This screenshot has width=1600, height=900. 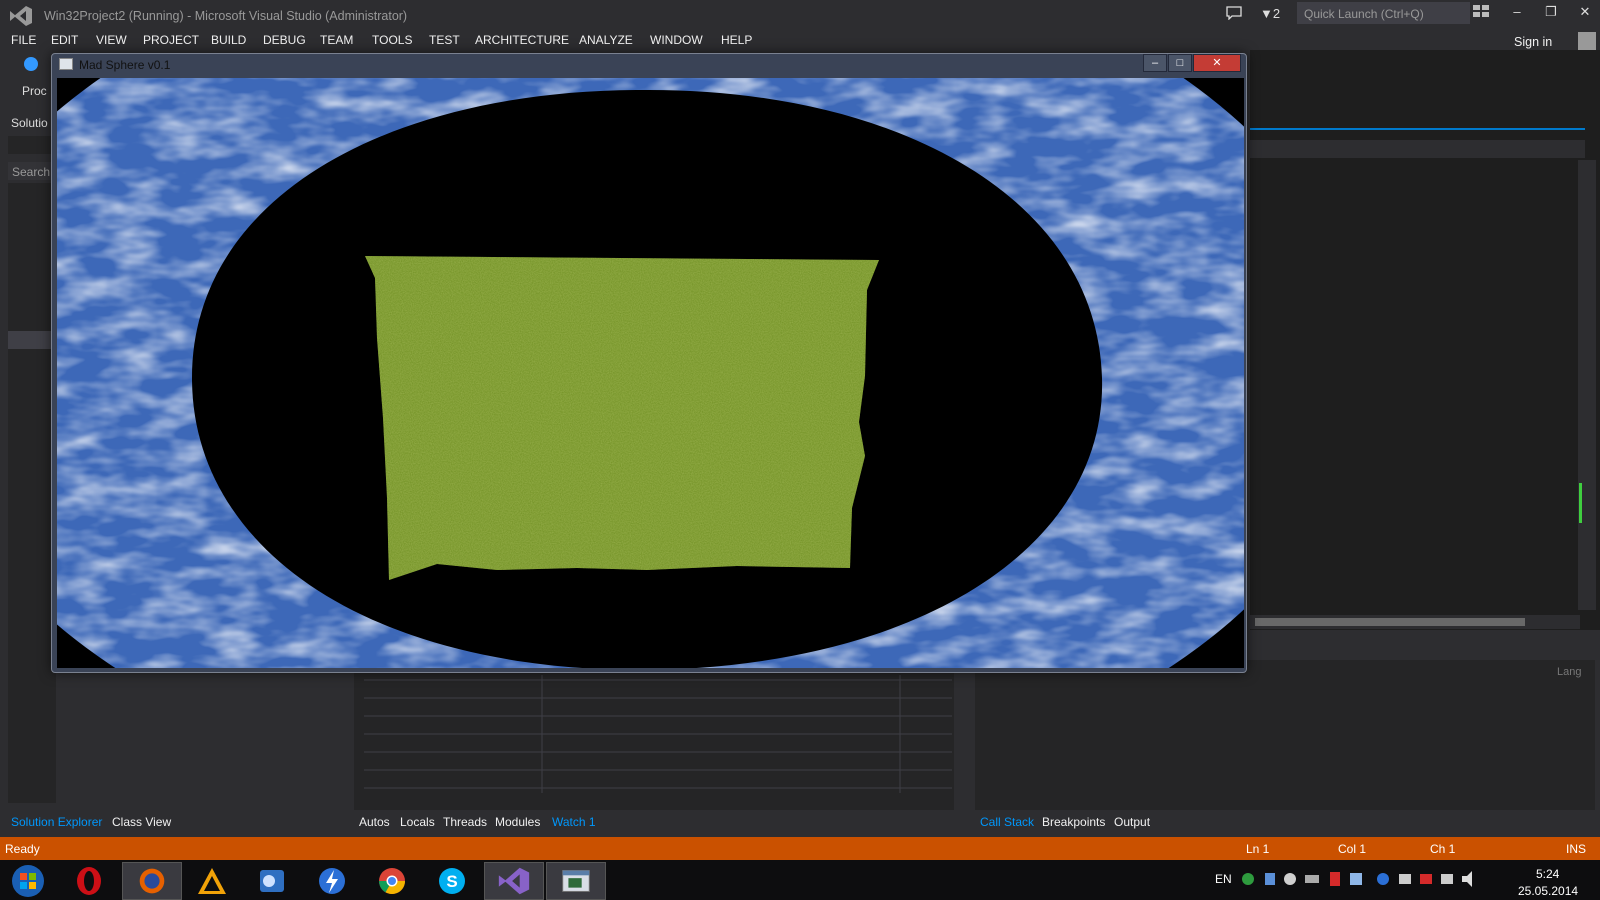 I want to click on tab-locals: Locals, so click(x=417, y=822).